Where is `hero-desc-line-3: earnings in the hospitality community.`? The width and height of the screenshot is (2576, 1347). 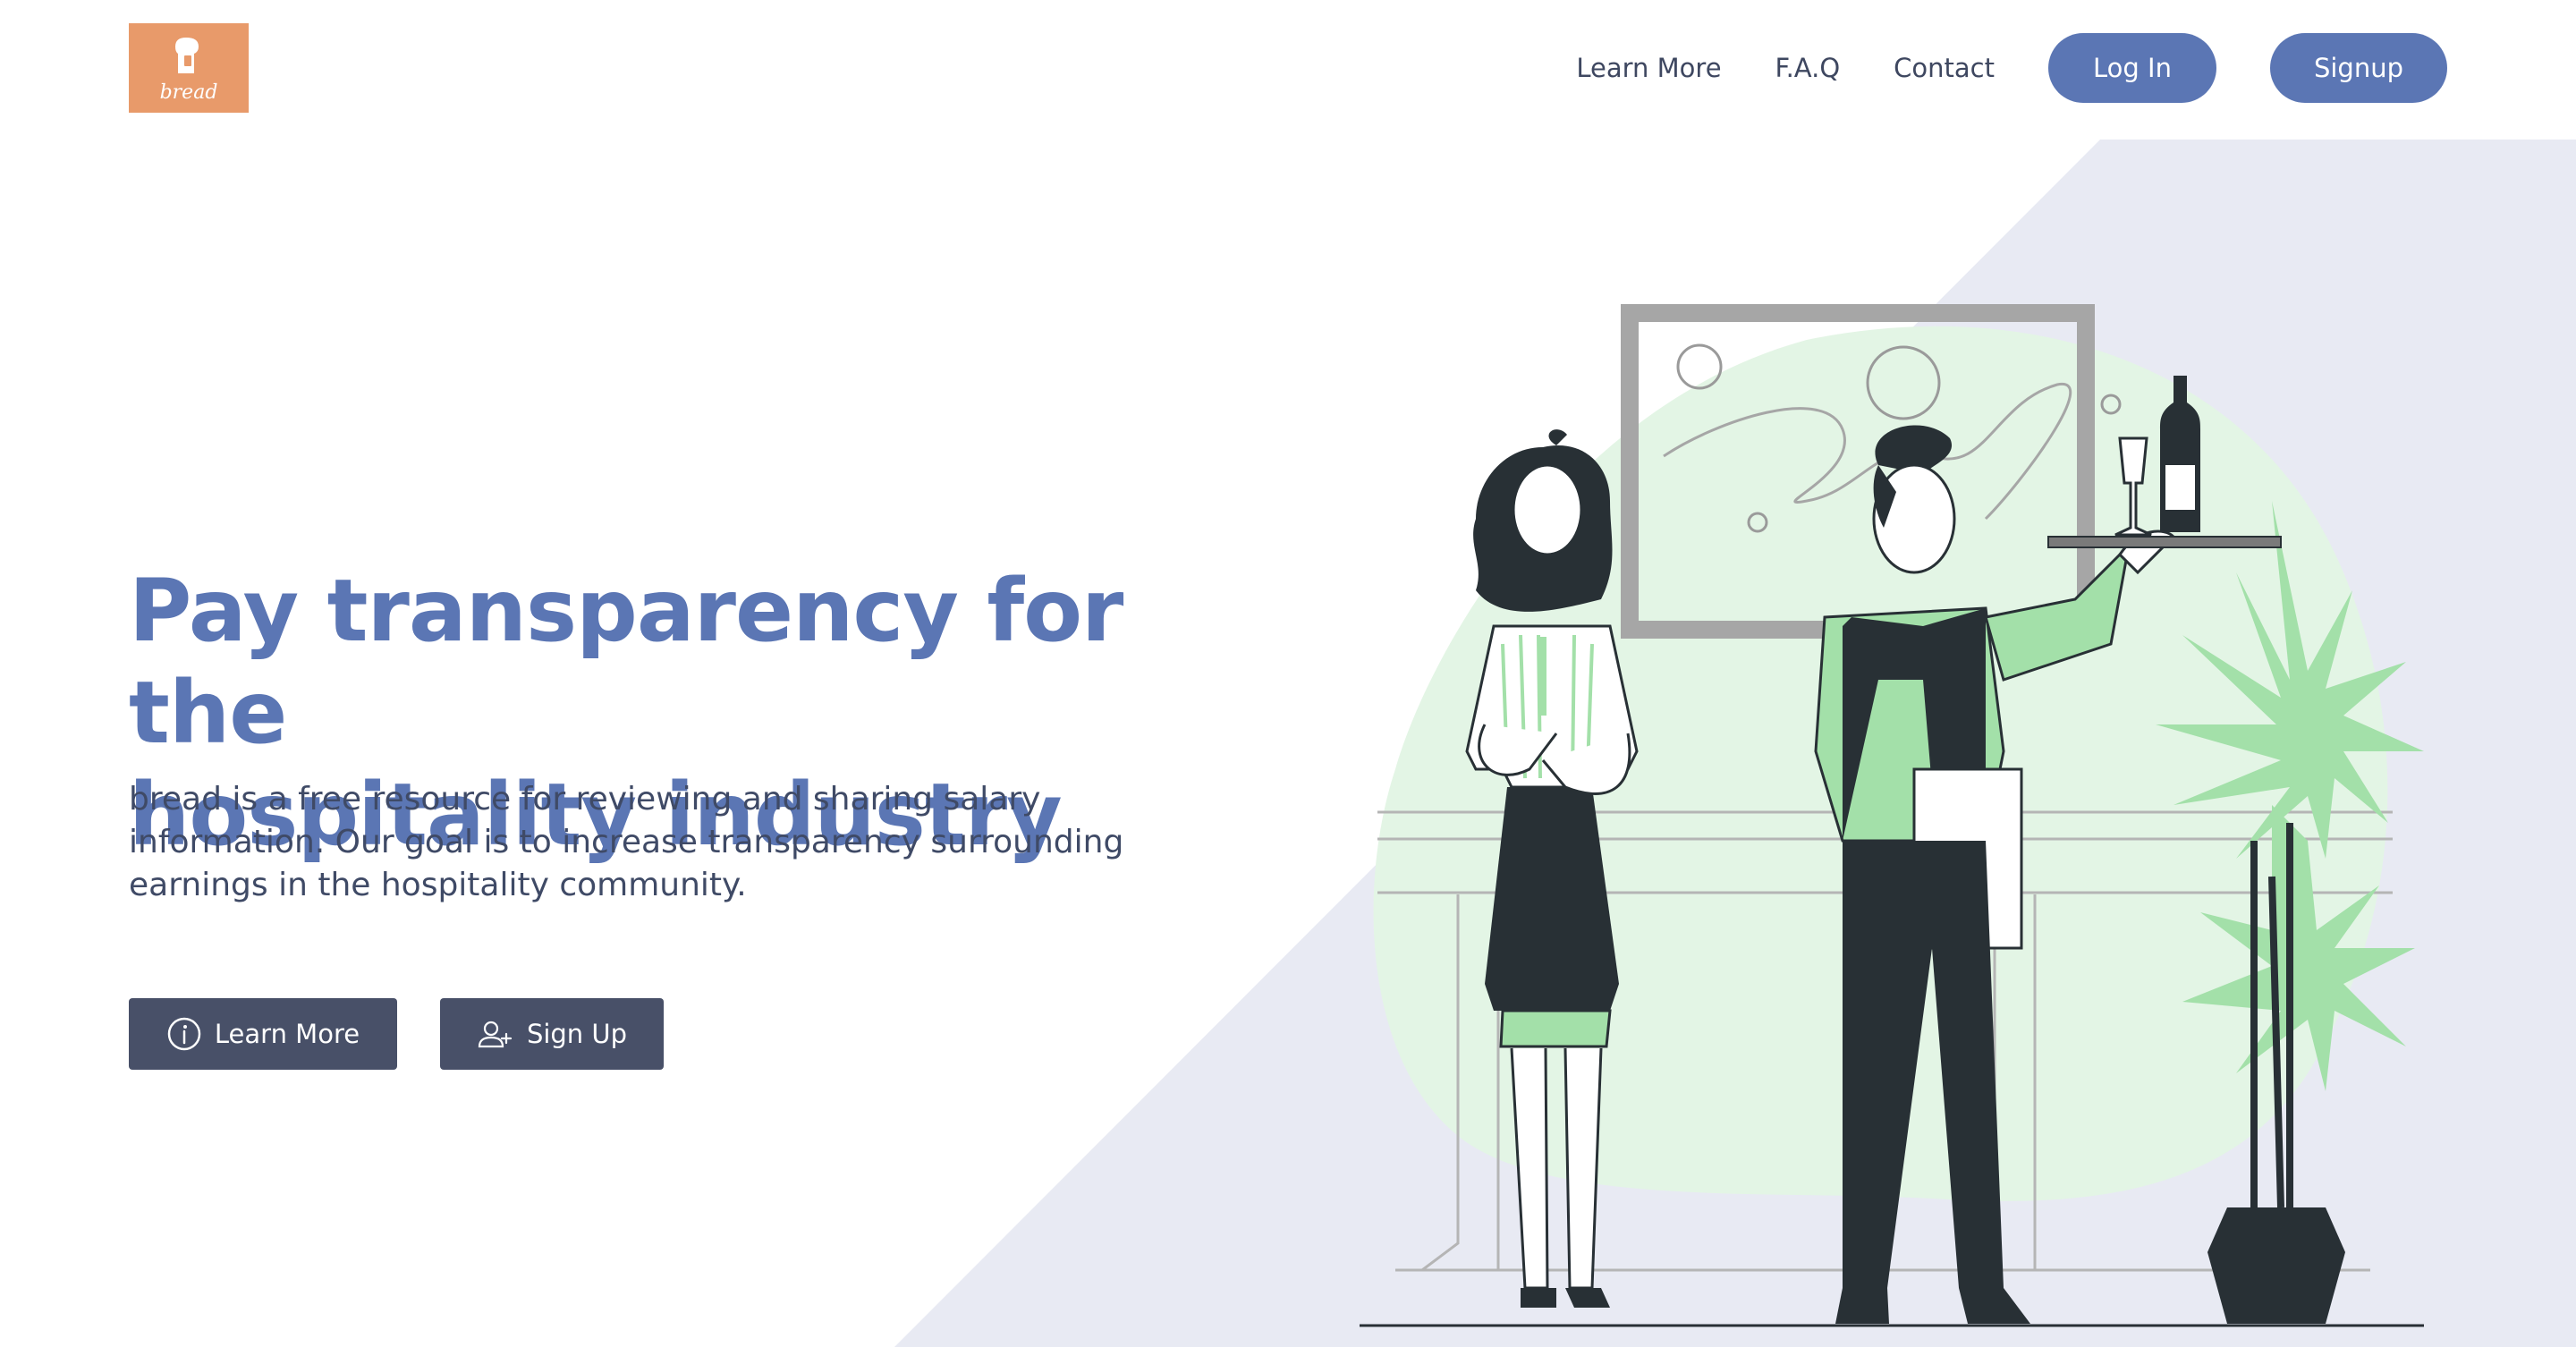 hero-desc-line-3: earnings in the hospitality community. is located at coordinates (438, 885).